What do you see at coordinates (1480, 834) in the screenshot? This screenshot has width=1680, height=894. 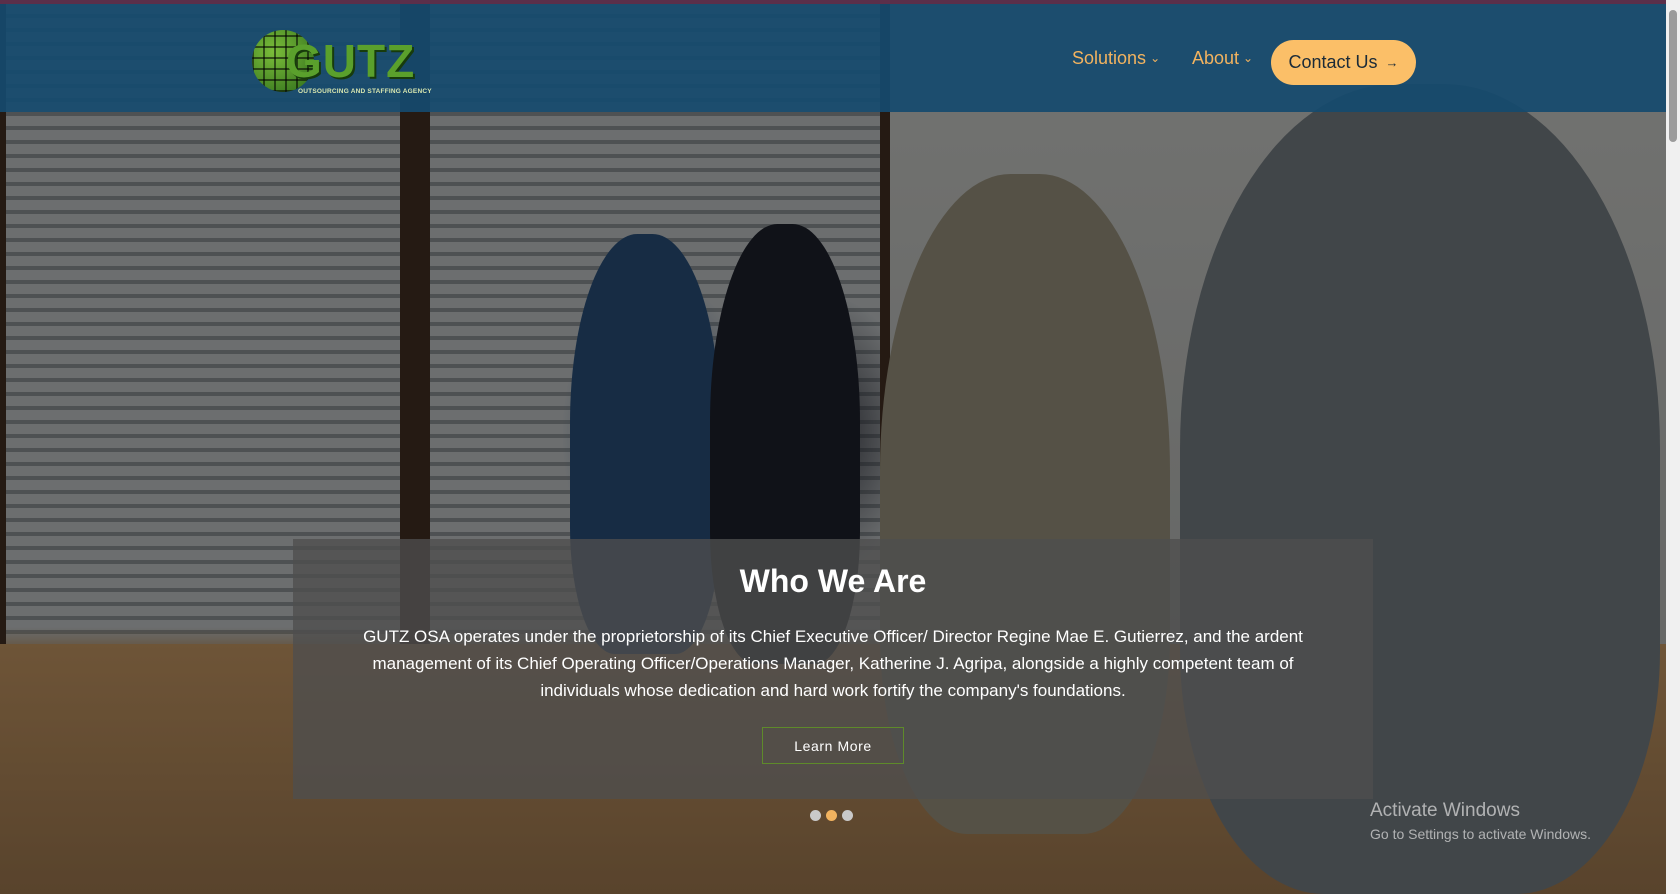 I see `watermark-subtitle: Go to Settings to activate Windows.` at bounding box center [1480, 834].